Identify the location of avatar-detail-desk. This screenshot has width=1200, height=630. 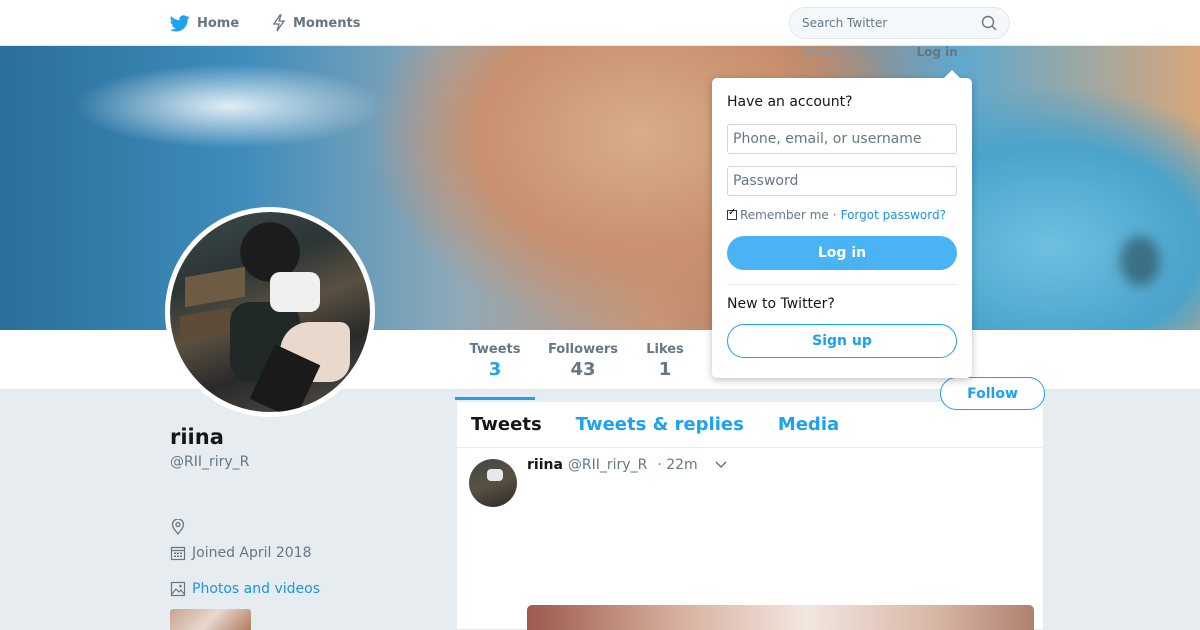
(215, 287).